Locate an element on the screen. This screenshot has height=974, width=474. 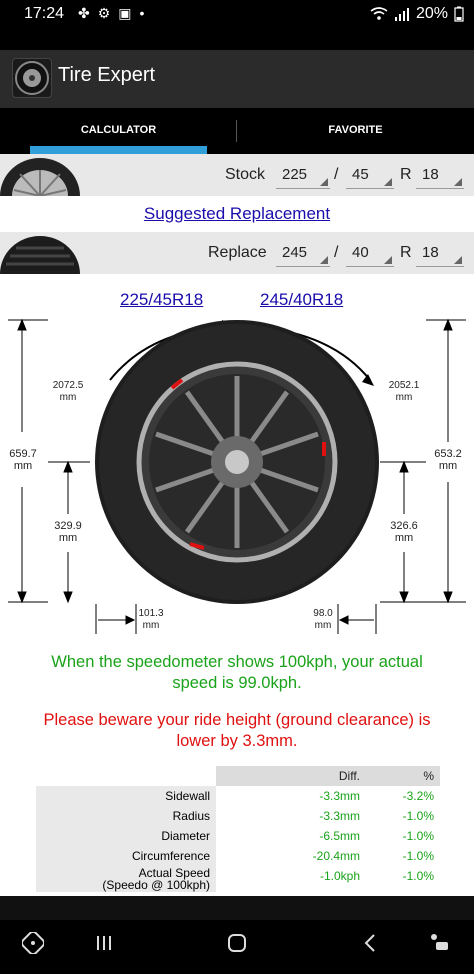
right-circumference-value: 2052.1 mm is located at coordinates (404, 391).